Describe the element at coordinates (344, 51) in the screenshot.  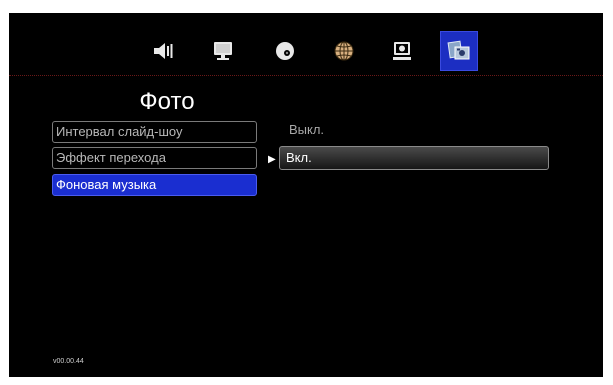
I see `network-icon` at that location.